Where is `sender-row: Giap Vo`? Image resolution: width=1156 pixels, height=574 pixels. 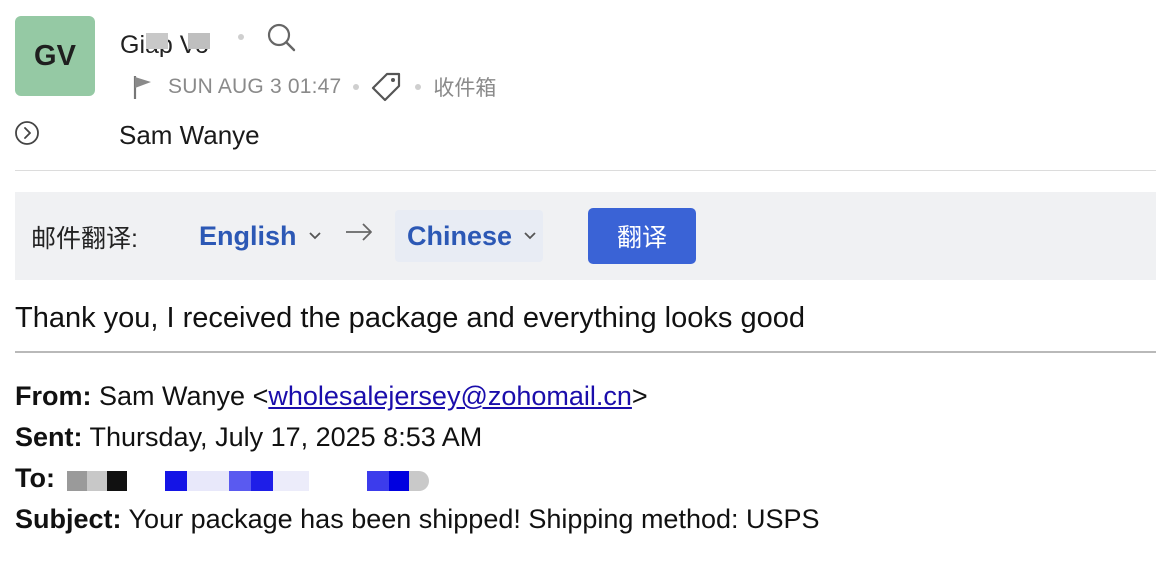
sender-row: Giap Vo is located at coordinates (208, 37).